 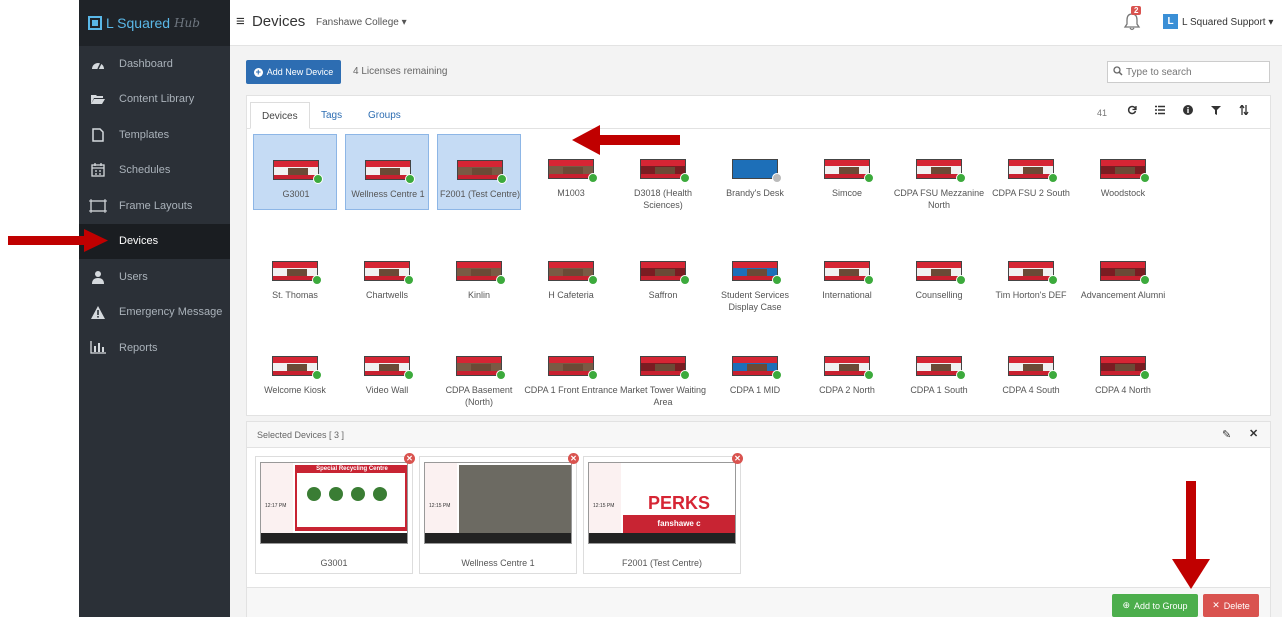 I want to click on filter-icon, so click(x=1216, y=112).